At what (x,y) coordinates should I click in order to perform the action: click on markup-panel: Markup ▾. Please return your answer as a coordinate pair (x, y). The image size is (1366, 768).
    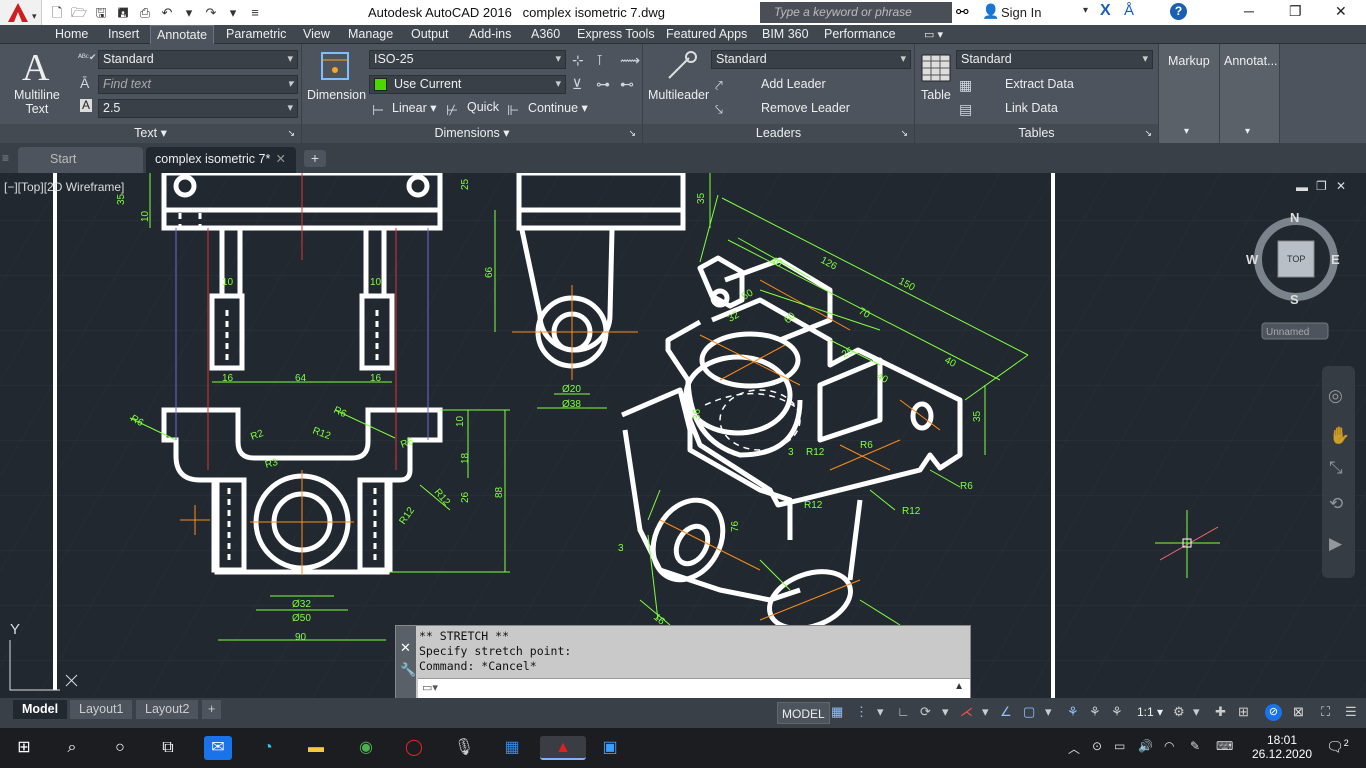
    Looking at the image, I should click on (1189, 93).